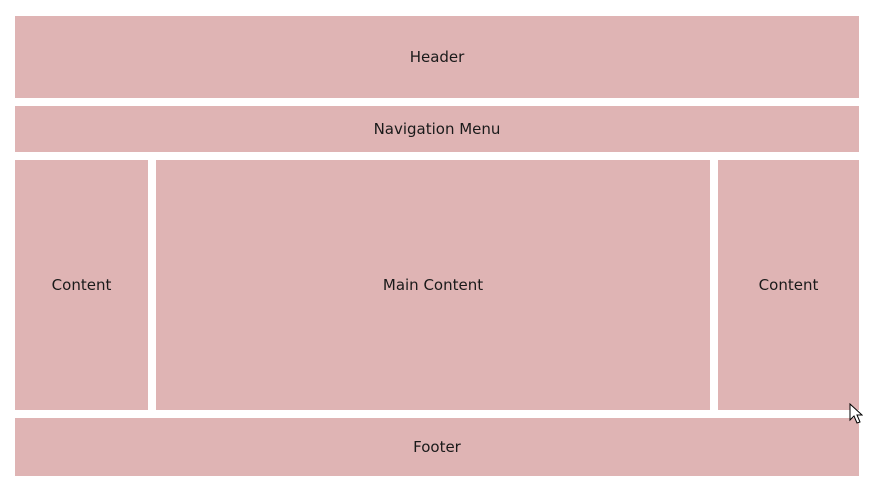  I want to click on main-content-label: Main Content, so click(433, 285).